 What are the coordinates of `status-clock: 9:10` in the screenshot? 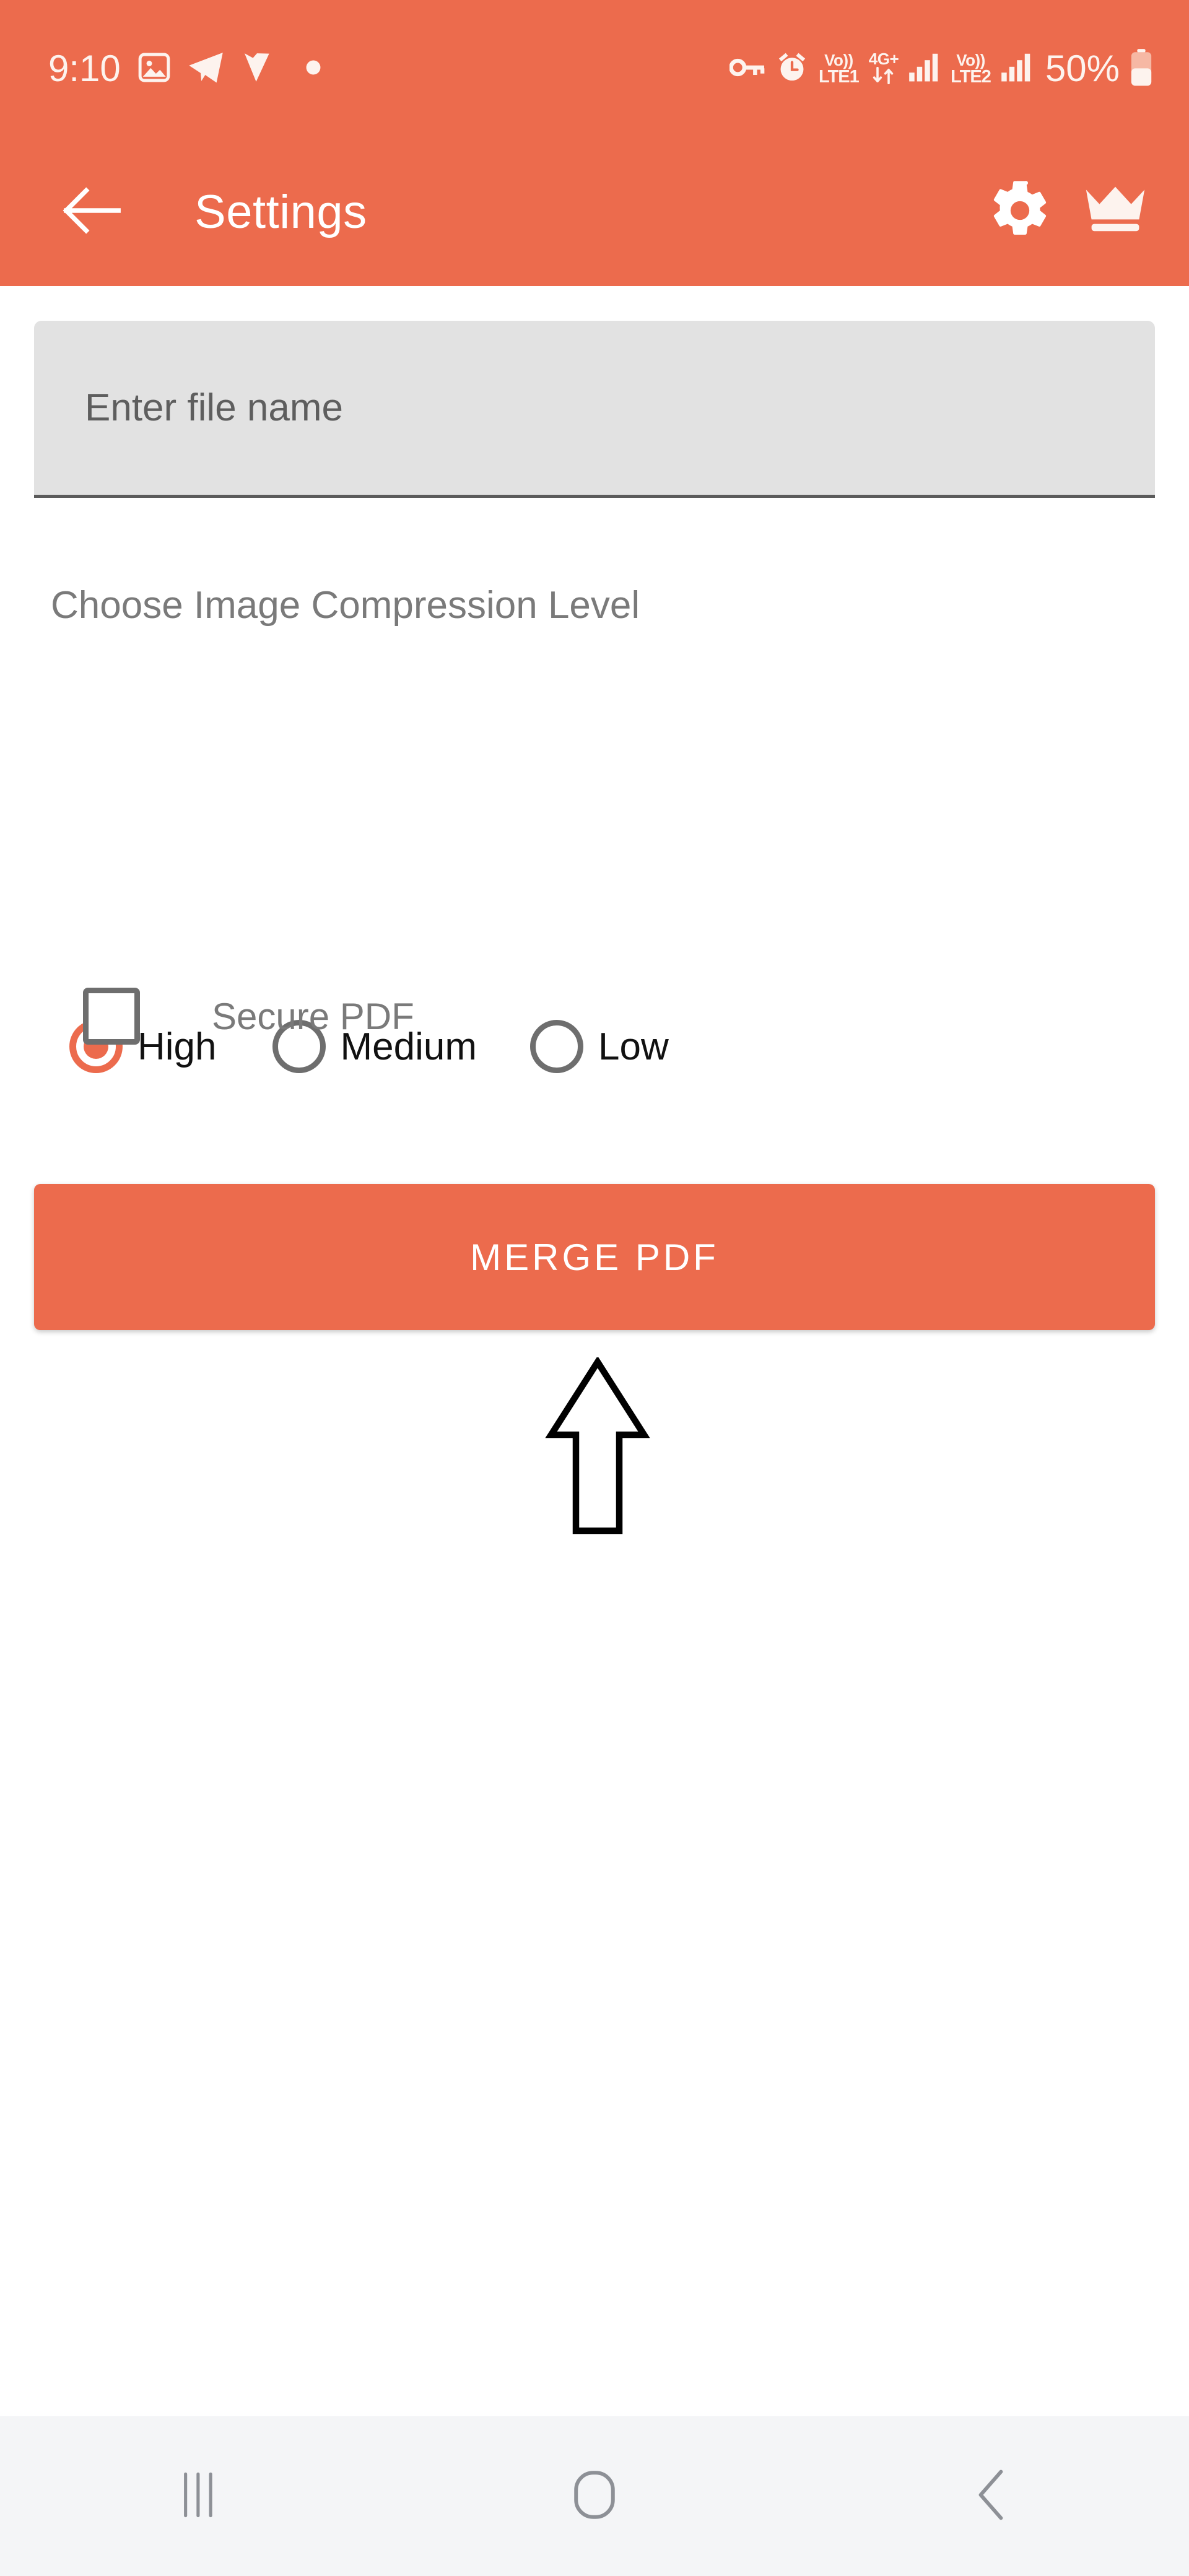 It's located at (84, 68).